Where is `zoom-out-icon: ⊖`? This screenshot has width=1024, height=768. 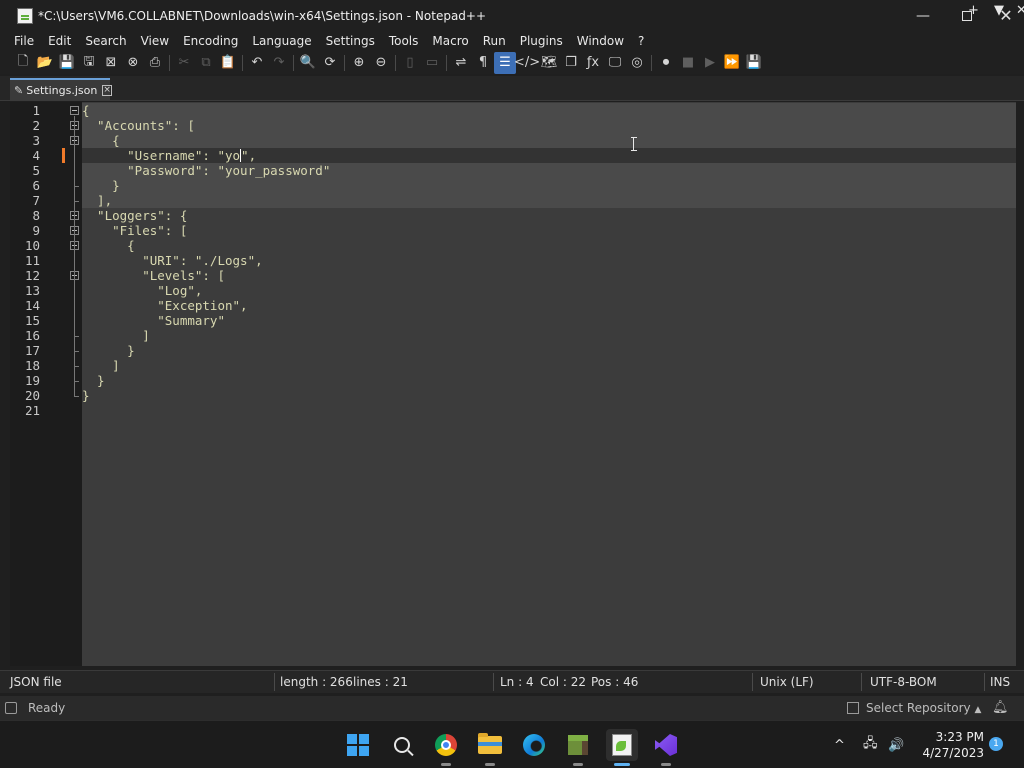 zoom-out-icon: ⊖ is located at coordinates (381, 63).